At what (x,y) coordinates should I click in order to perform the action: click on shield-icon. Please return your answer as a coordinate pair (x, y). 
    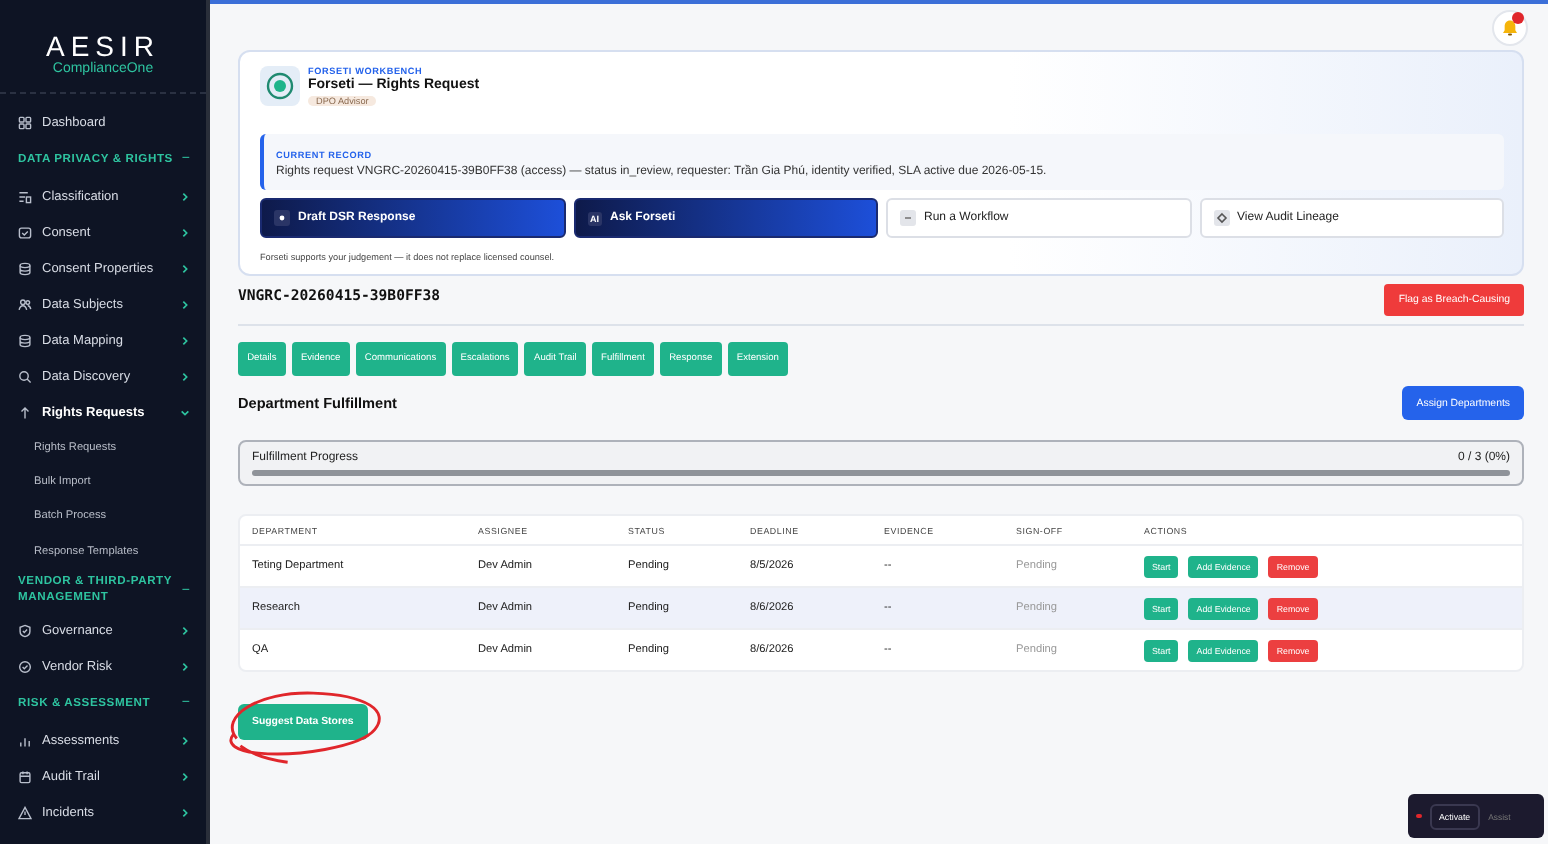
    Looking at the image, I should click on (25, 630).